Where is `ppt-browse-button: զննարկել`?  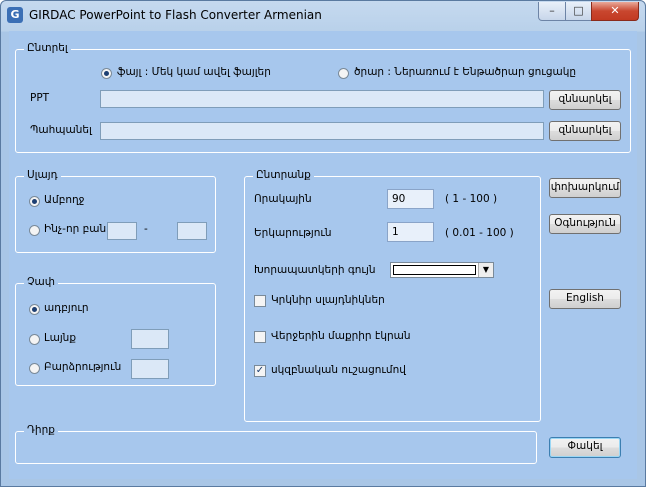
ppt-browse-button: զննարկել is located at coordinates (585, 100).